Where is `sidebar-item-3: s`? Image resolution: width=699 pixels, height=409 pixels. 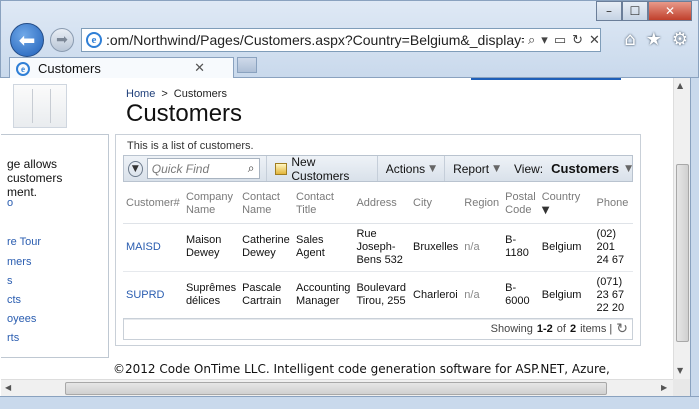
sidebar-item-3: s is located at coordinates (10, 281).